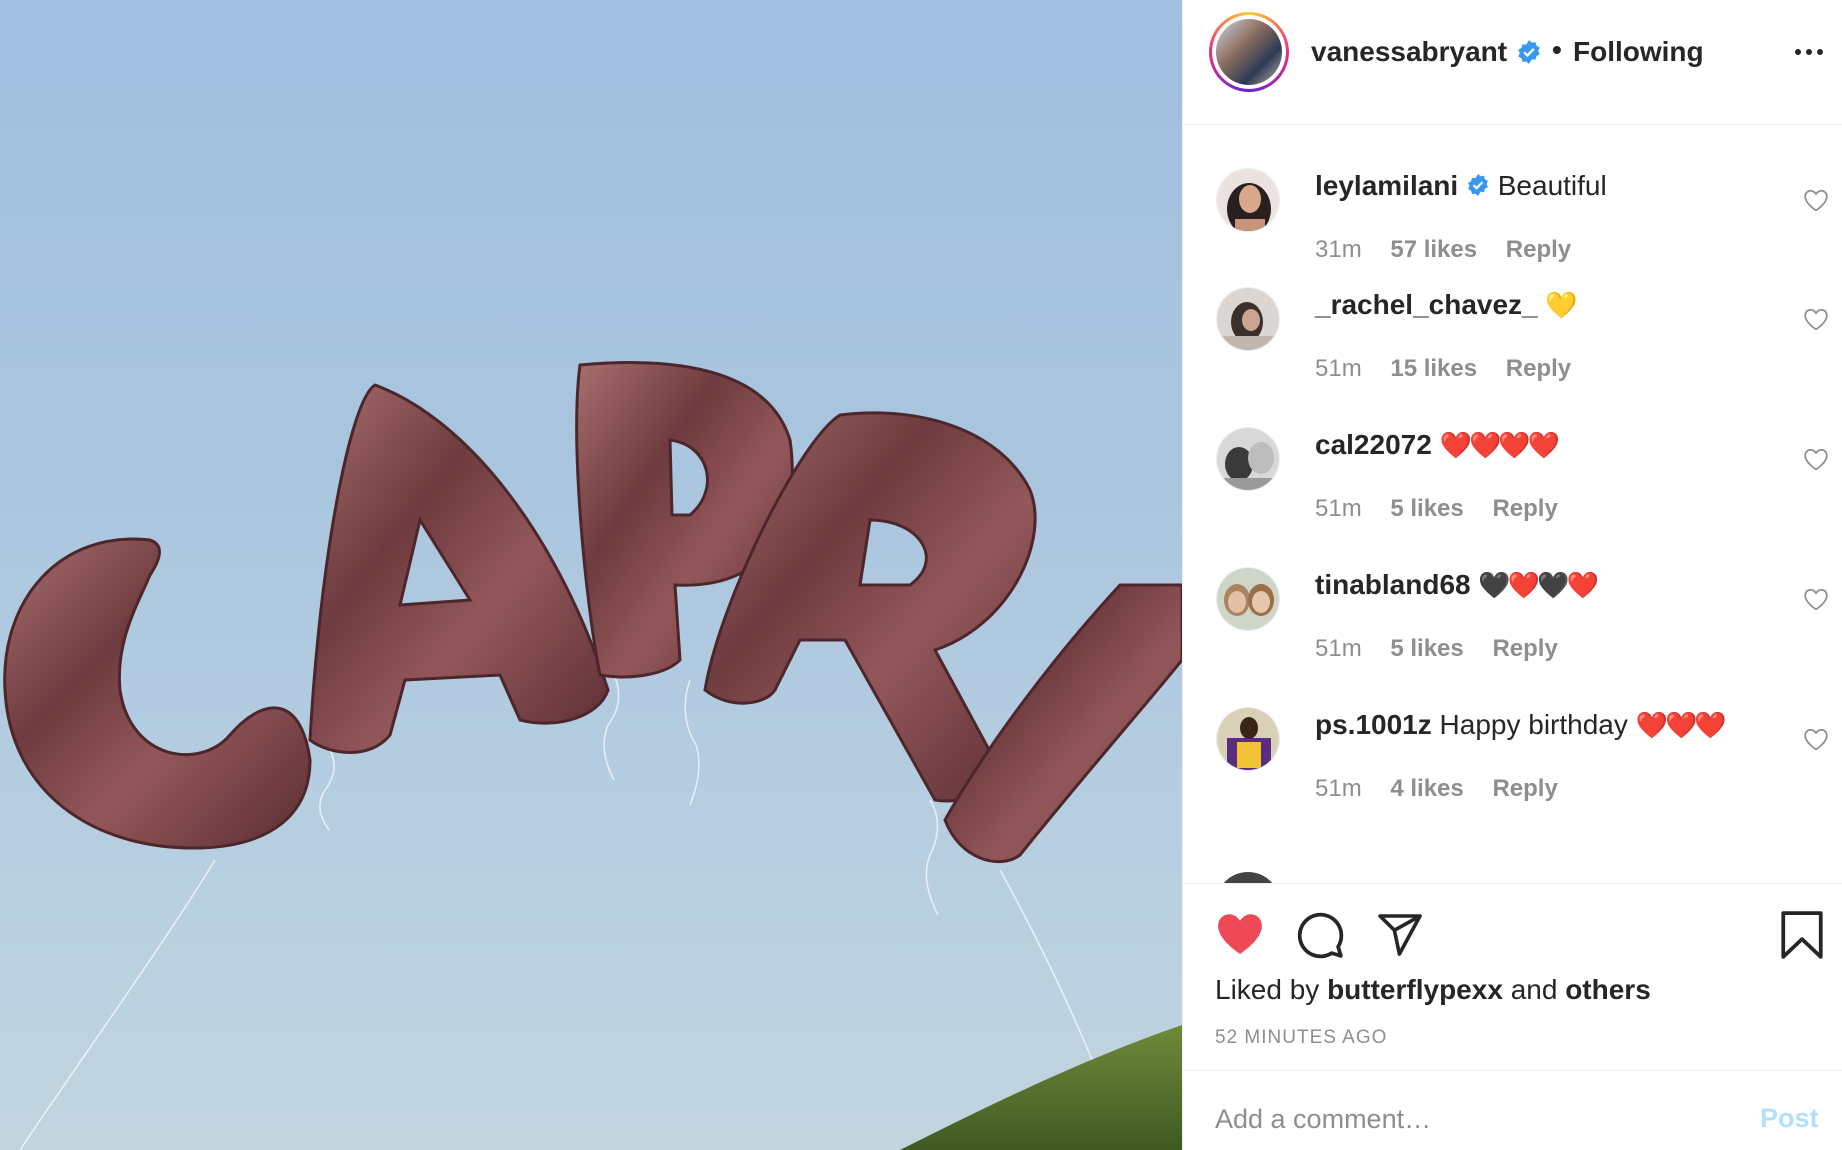 The width and height of the screenshot is (1842, 1150). Describe the element at coordinates (1041, 1087) in the screenshot. I see `hillside` at that location.